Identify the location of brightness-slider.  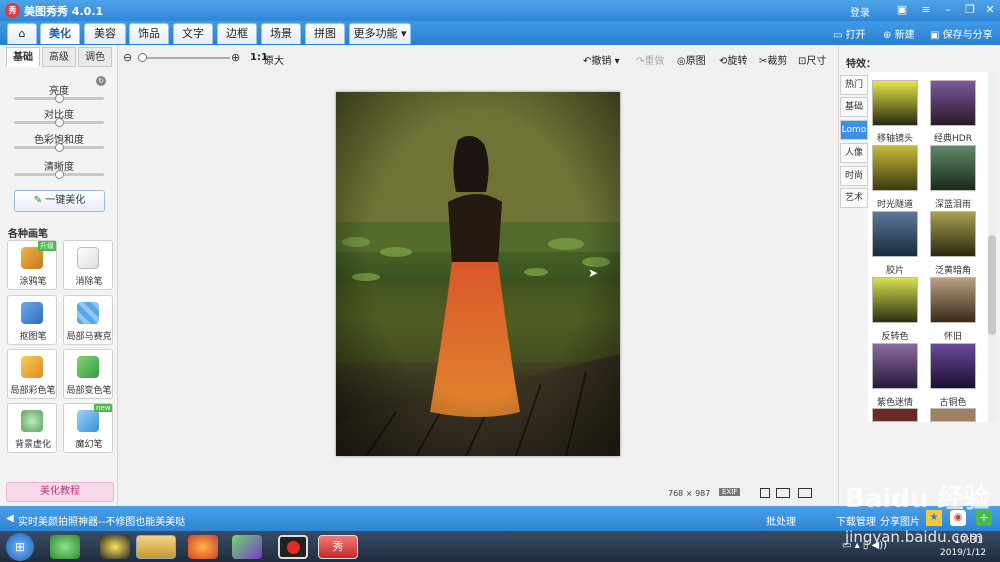
(59, 98).